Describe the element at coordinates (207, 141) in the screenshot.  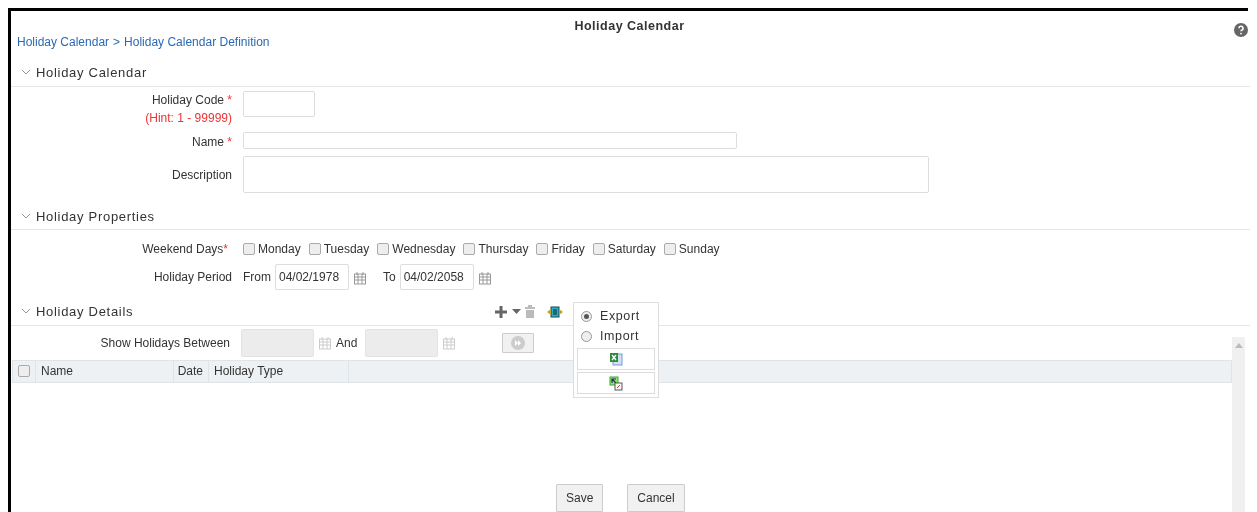
I see `field-label: Name` at that location.